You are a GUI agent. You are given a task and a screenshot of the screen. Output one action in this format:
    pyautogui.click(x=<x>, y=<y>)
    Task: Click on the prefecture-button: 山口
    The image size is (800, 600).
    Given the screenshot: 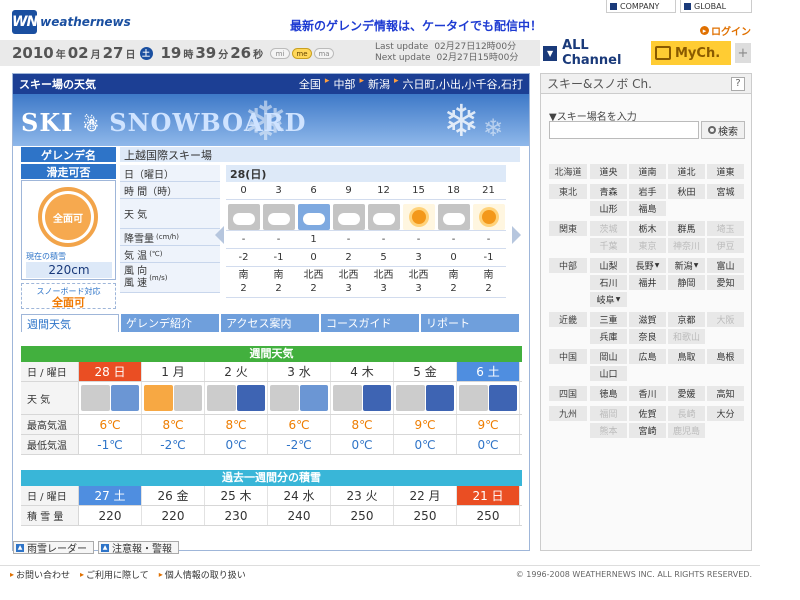 What is the action you would take?
    pyautogui.click(x=608, y=373)
    